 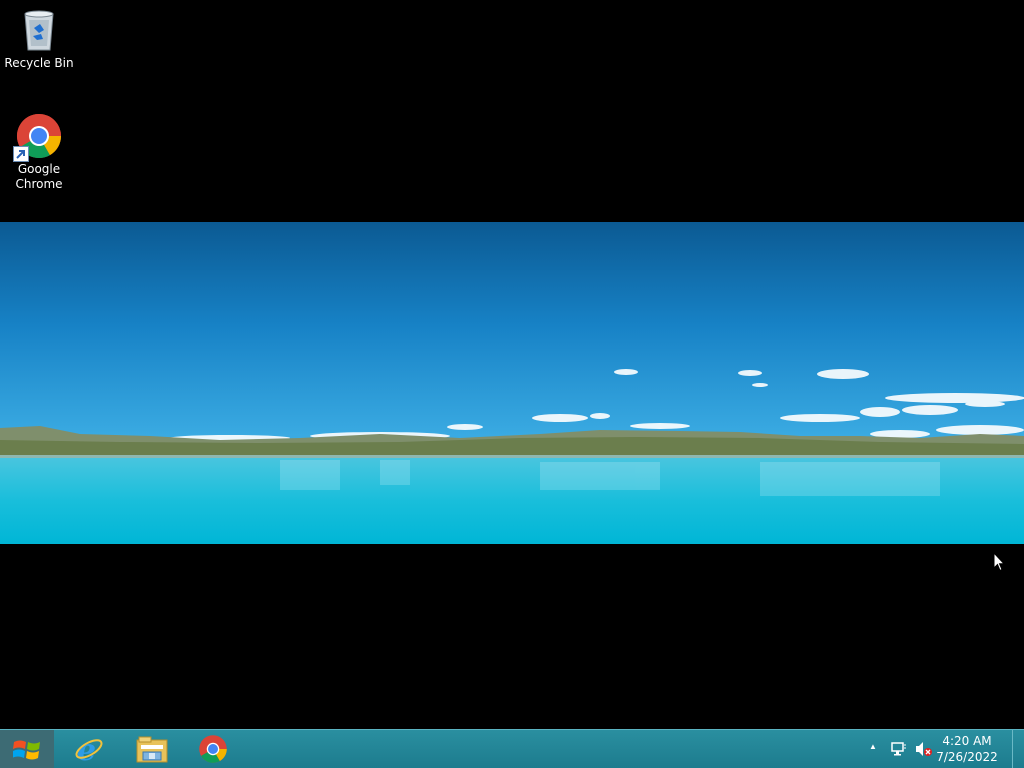 I want to click on mouse-cursor-icon, so click(x=999, y=564).